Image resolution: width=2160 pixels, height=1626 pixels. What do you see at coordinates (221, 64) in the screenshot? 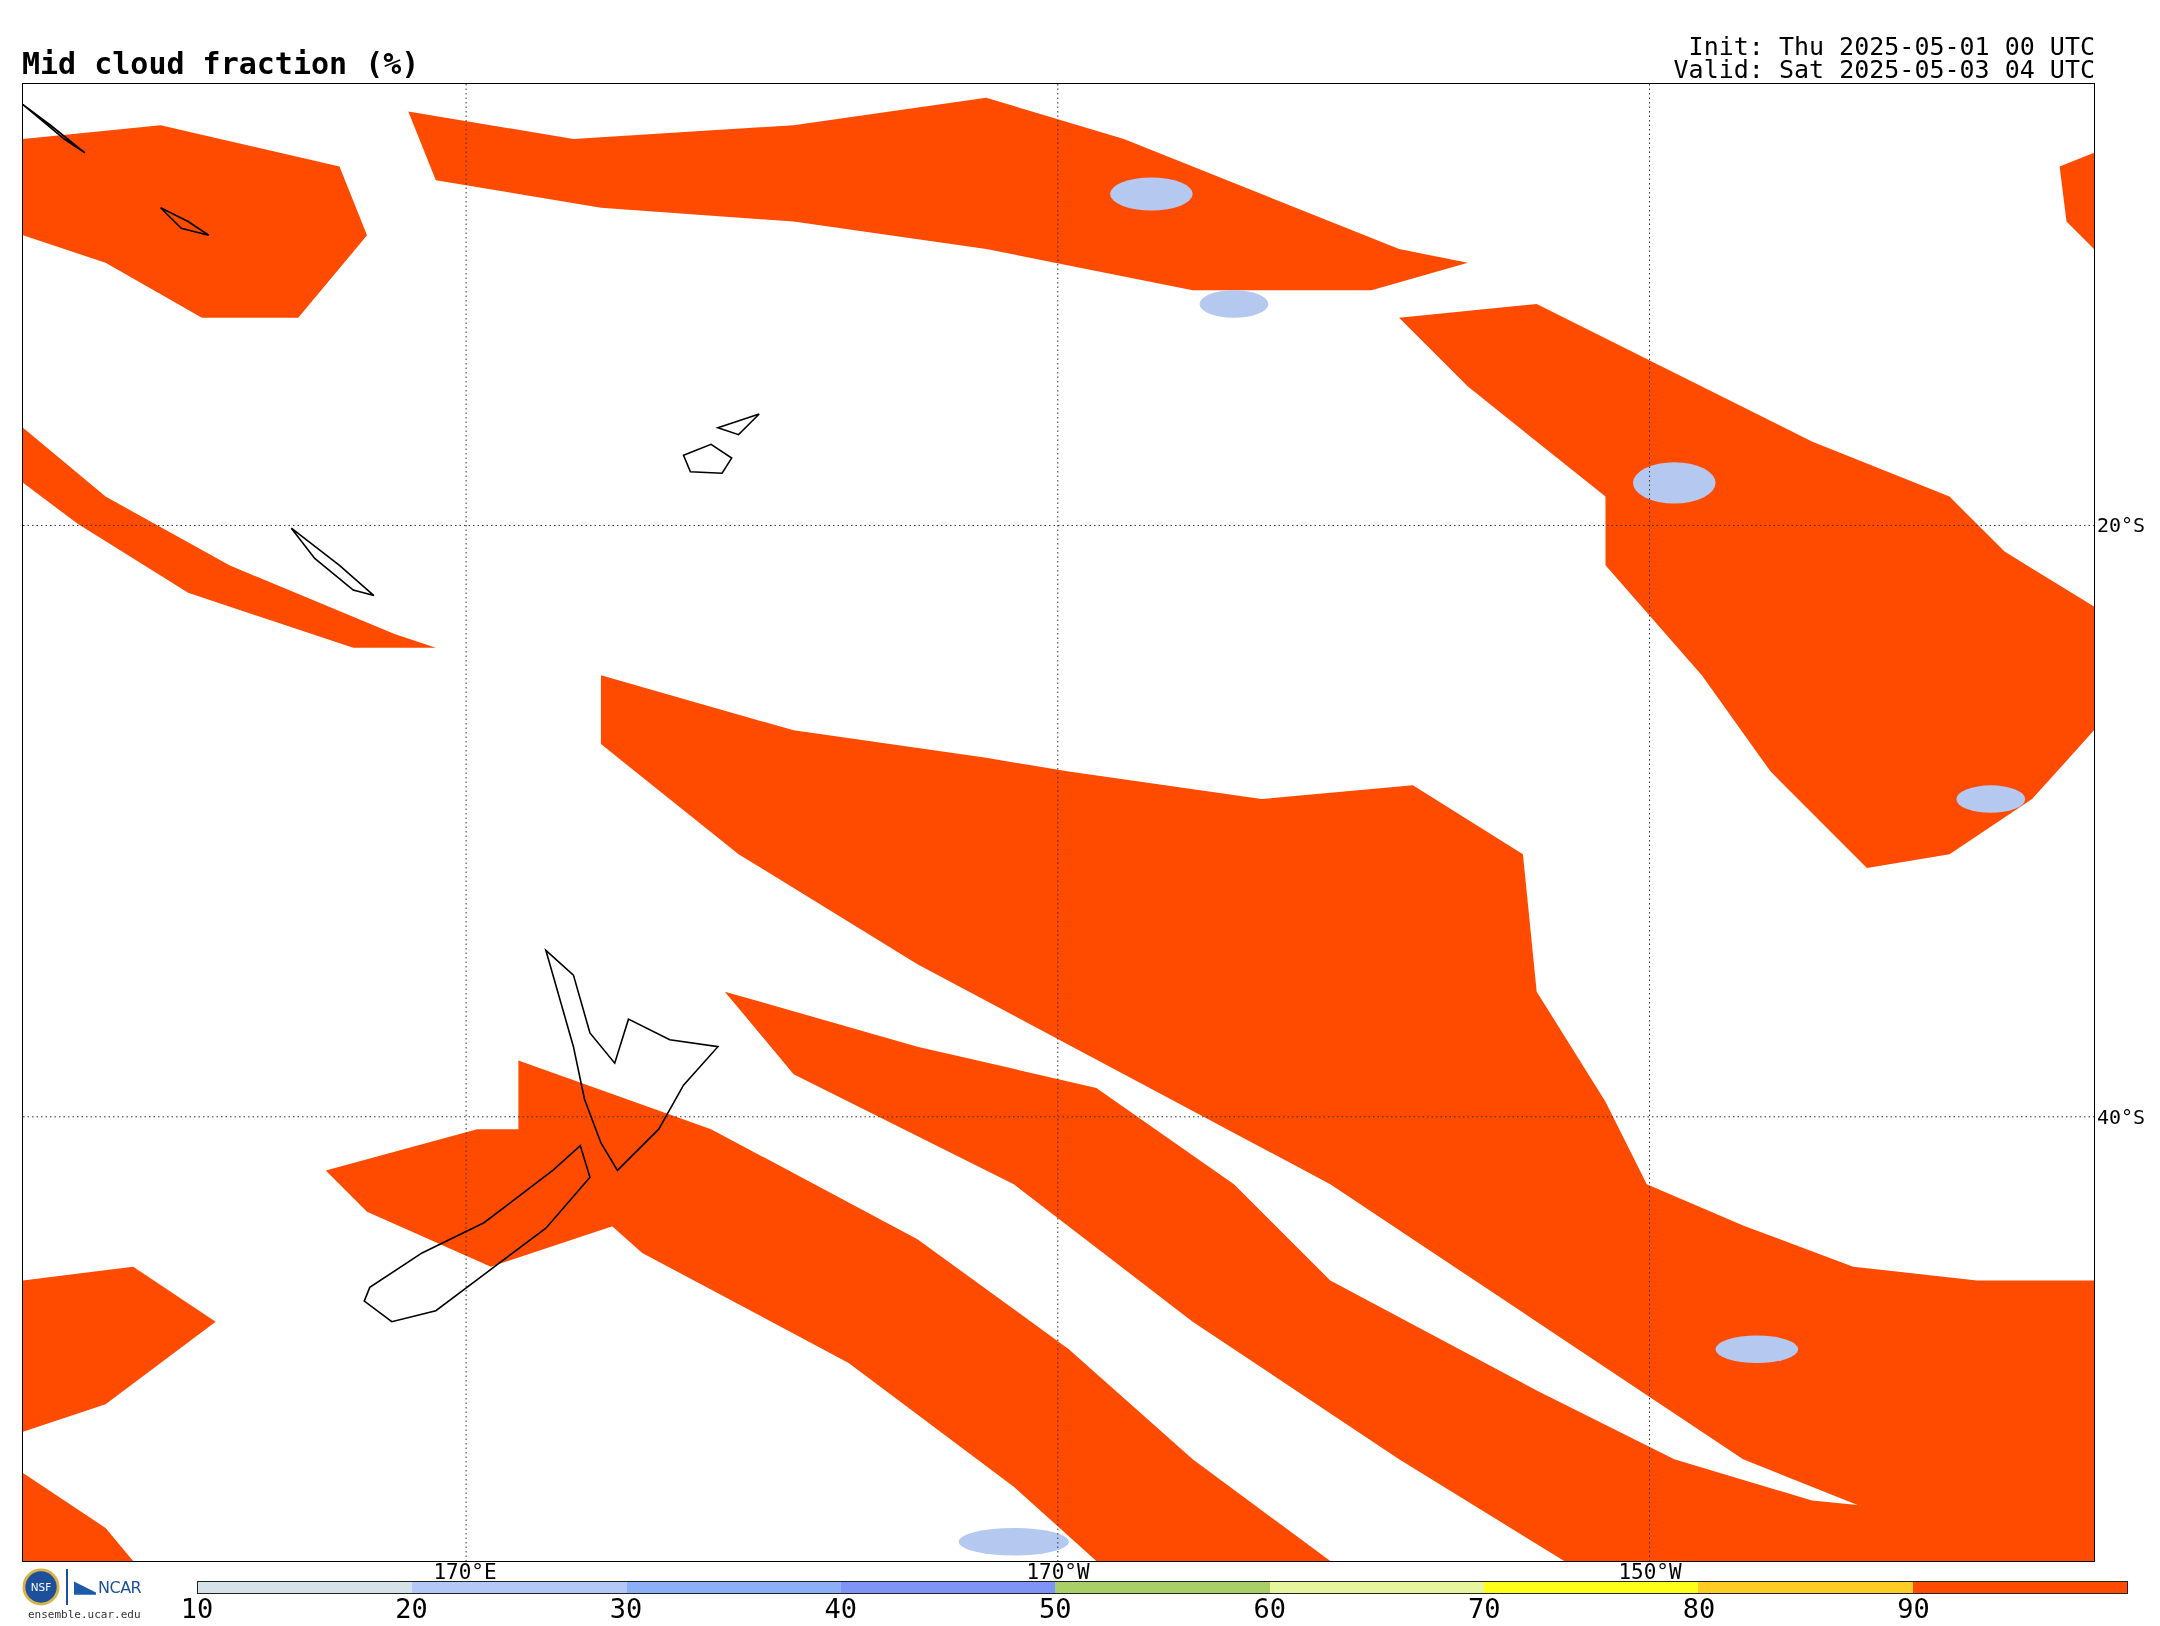
I see `chart-title: Mid cloud fraction (%)` at bounding box center [221, 64].